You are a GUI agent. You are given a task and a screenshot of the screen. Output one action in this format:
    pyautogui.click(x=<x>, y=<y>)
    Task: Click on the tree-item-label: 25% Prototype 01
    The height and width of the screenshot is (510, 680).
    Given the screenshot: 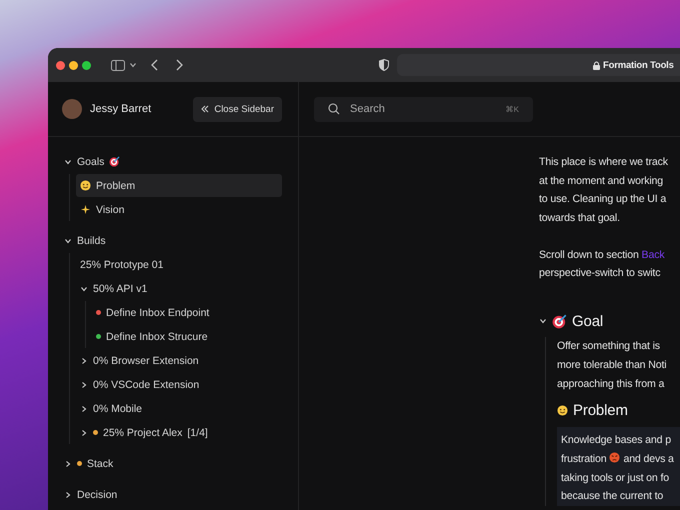 What is the action you would take?
    pyautogui.click(x=122, y=264)
    